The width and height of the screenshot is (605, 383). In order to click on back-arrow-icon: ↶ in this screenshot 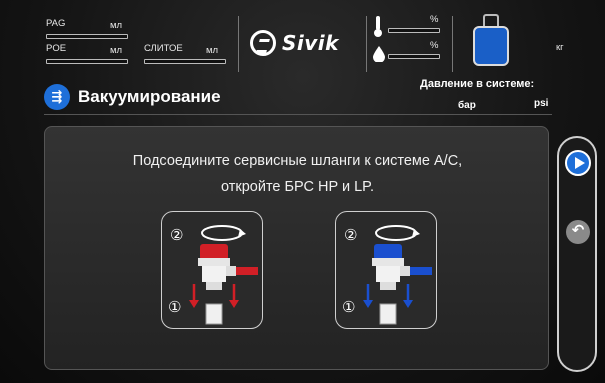, I will do `click(578, 230)`.